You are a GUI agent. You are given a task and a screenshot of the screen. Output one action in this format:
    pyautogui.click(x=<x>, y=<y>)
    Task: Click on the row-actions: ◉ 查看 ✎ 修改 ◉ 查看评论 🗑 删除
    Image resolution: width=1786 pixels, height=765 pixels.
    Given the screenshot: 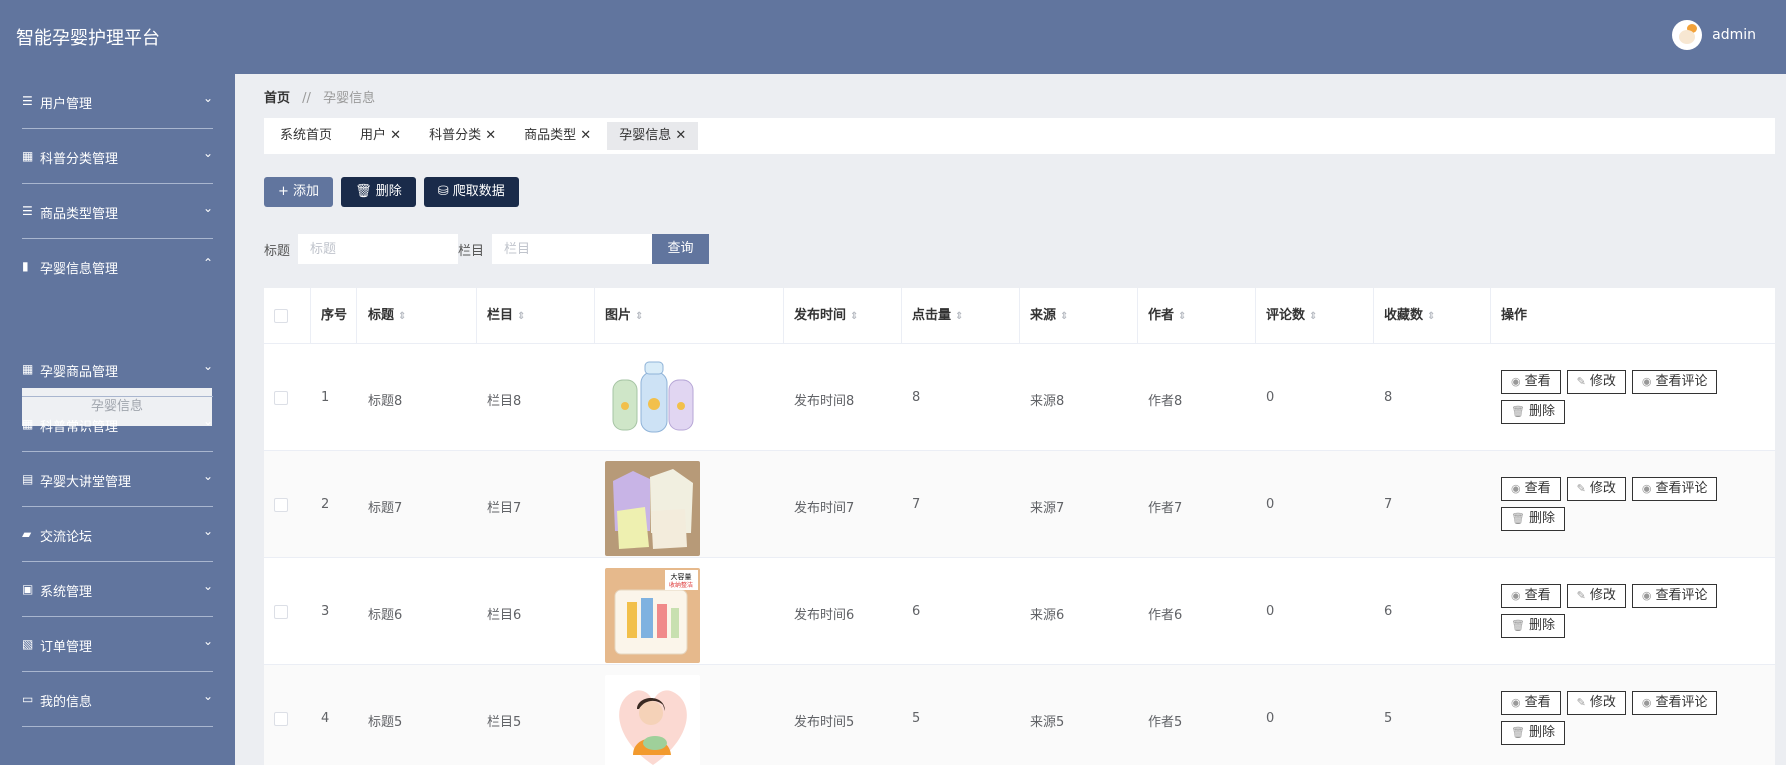 What is the action you would take?
    pyautogui.click(x=1631, y=614)
    